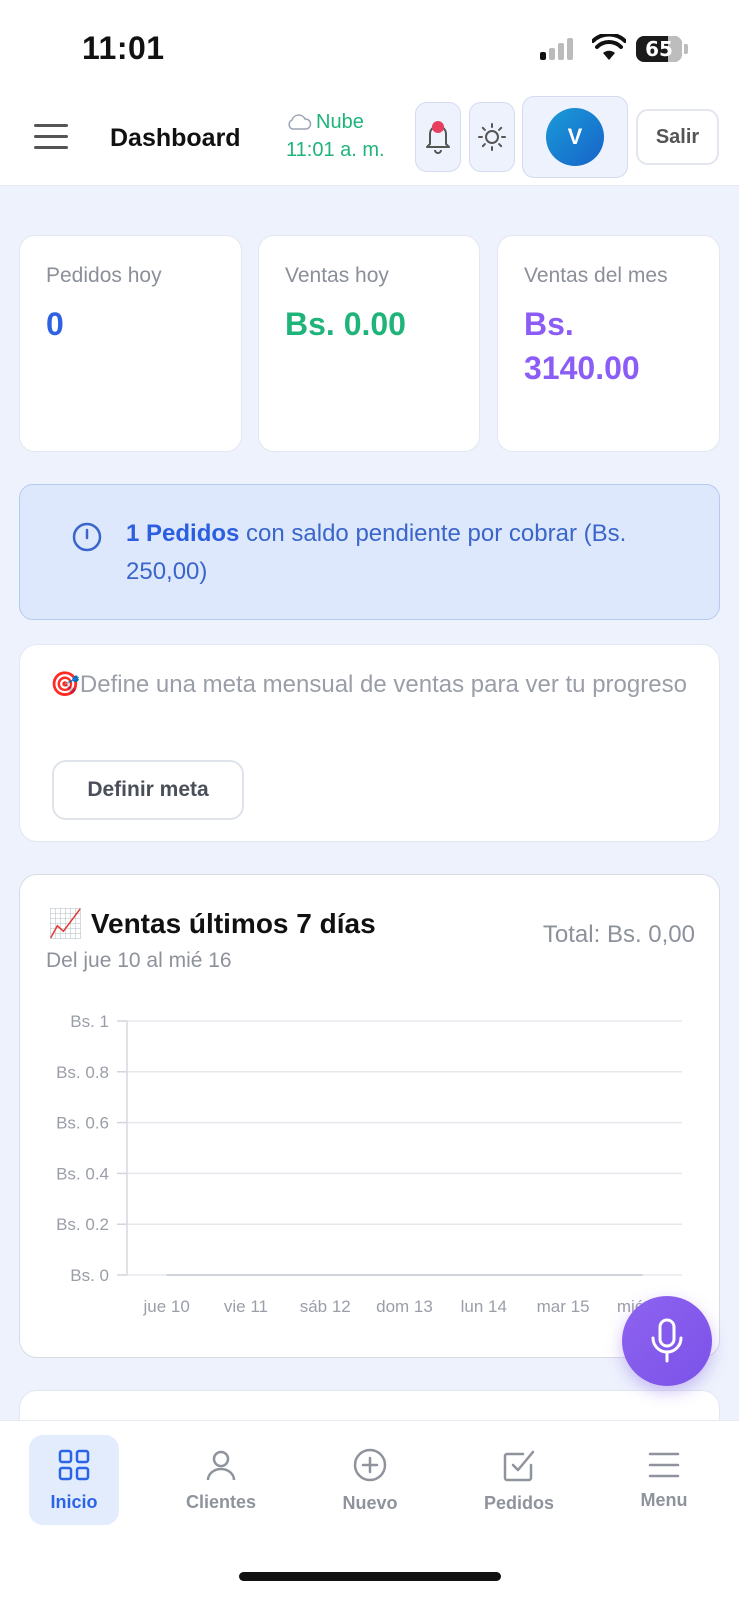  What do you see at coordinates (484, 1306) in the screenshot?
I see `x-tick-label: lun 14` at bounding box center [484, 1306].